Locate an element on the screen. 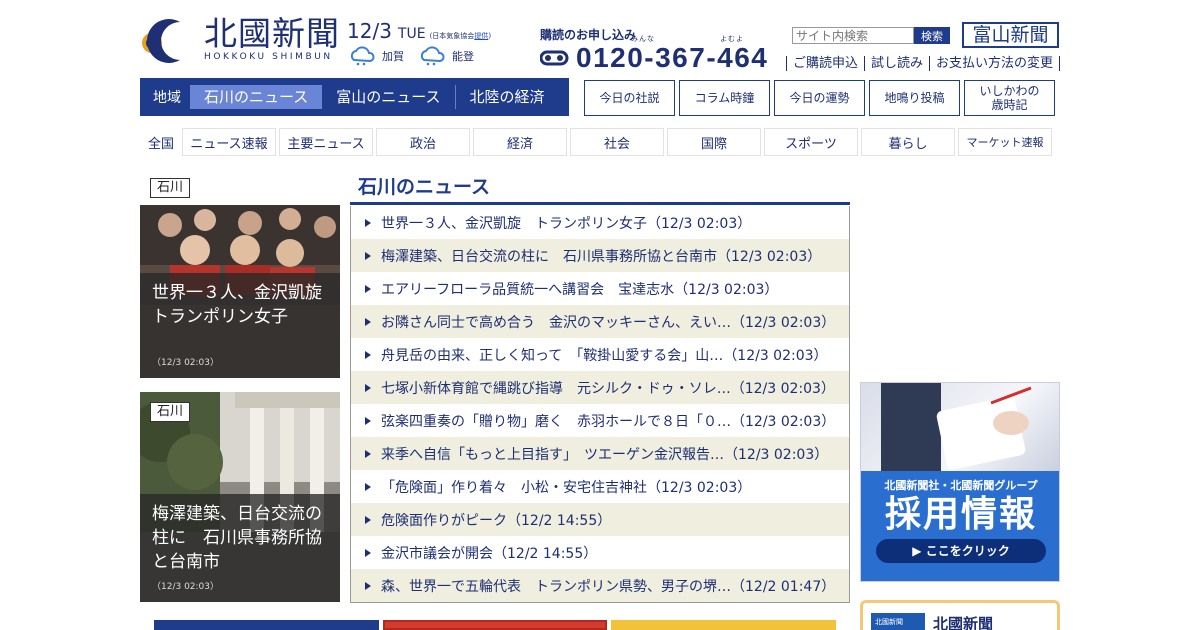  newspaper-ad-thumb: 北國新聞 is located at coordinates (898, 621).